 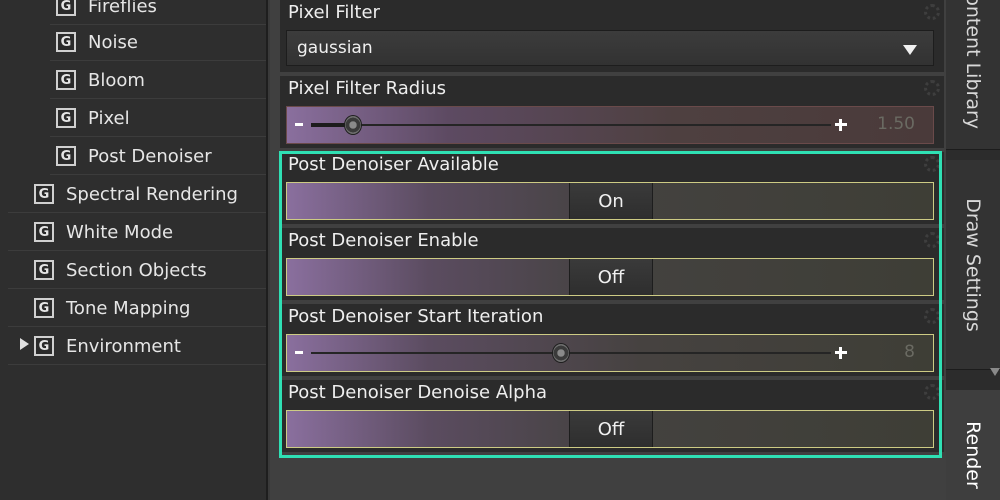 I want to click on tree-item-spectral-rendering: G Spectral Rendering, so click(x=137, y=194).